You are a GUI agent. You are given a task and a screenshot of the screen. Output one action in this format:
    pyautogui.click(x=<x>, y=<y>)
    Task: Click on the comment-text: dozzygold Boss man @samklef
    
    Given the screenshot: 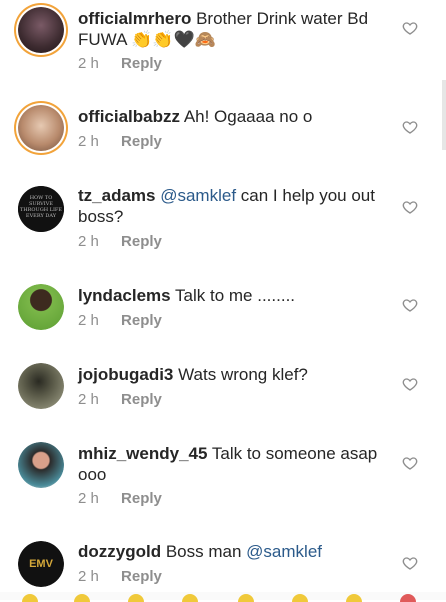 What is the action you would take?
    pyautogui.click(x=228, y=551)
    